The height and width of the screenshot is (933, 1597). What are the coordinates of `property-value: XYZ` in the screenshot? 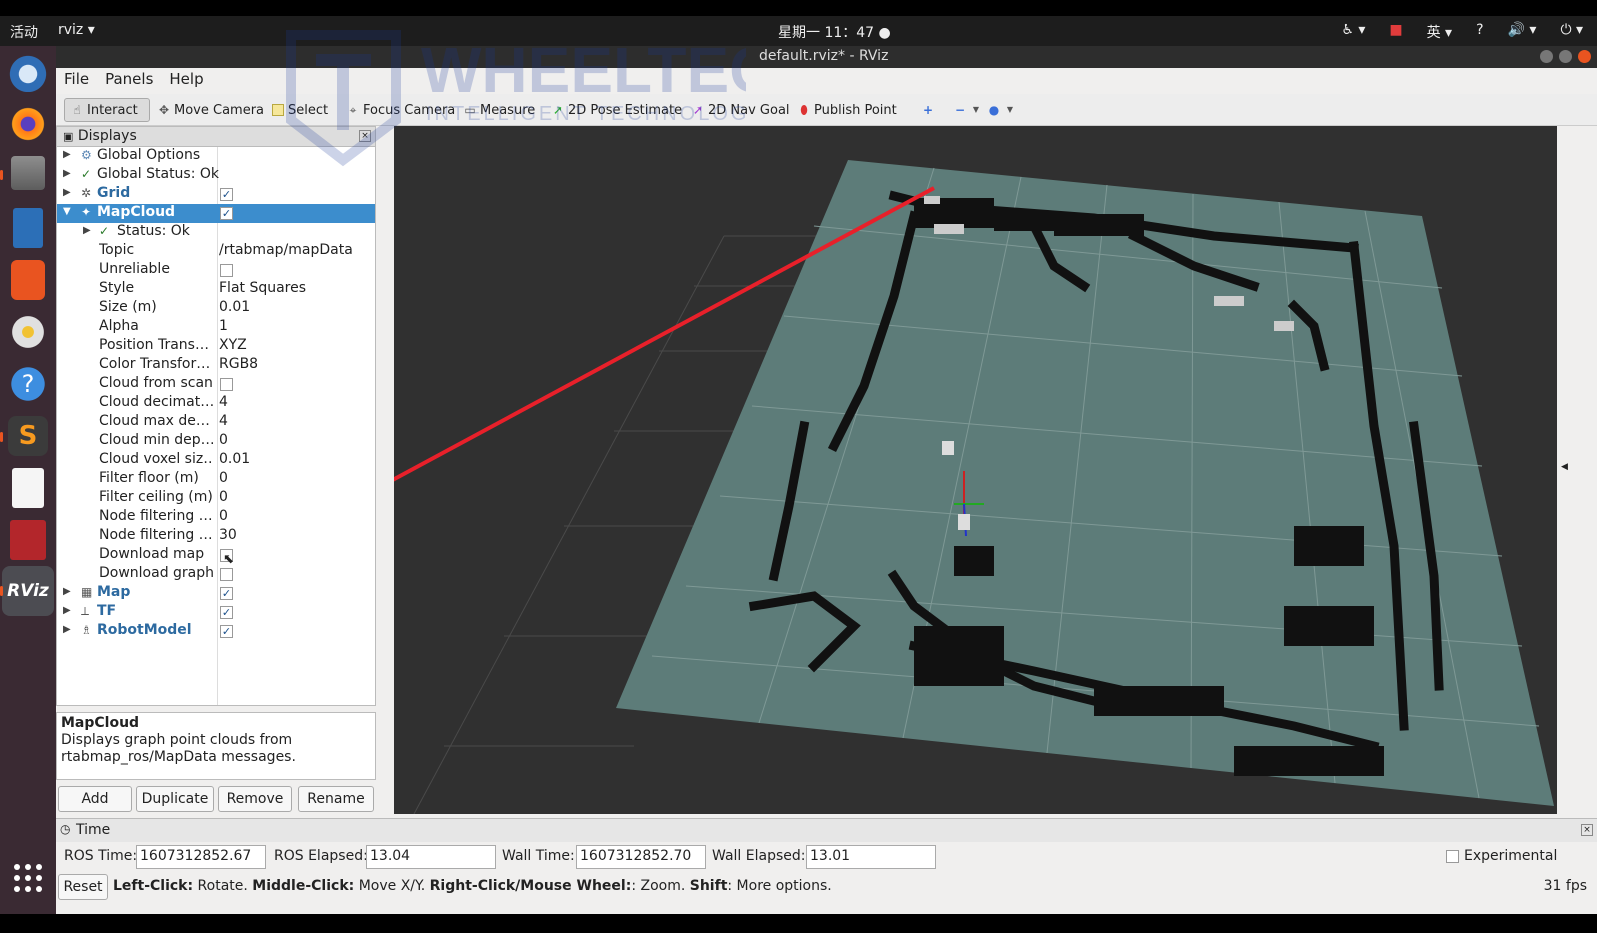 It's located at (233, 345).